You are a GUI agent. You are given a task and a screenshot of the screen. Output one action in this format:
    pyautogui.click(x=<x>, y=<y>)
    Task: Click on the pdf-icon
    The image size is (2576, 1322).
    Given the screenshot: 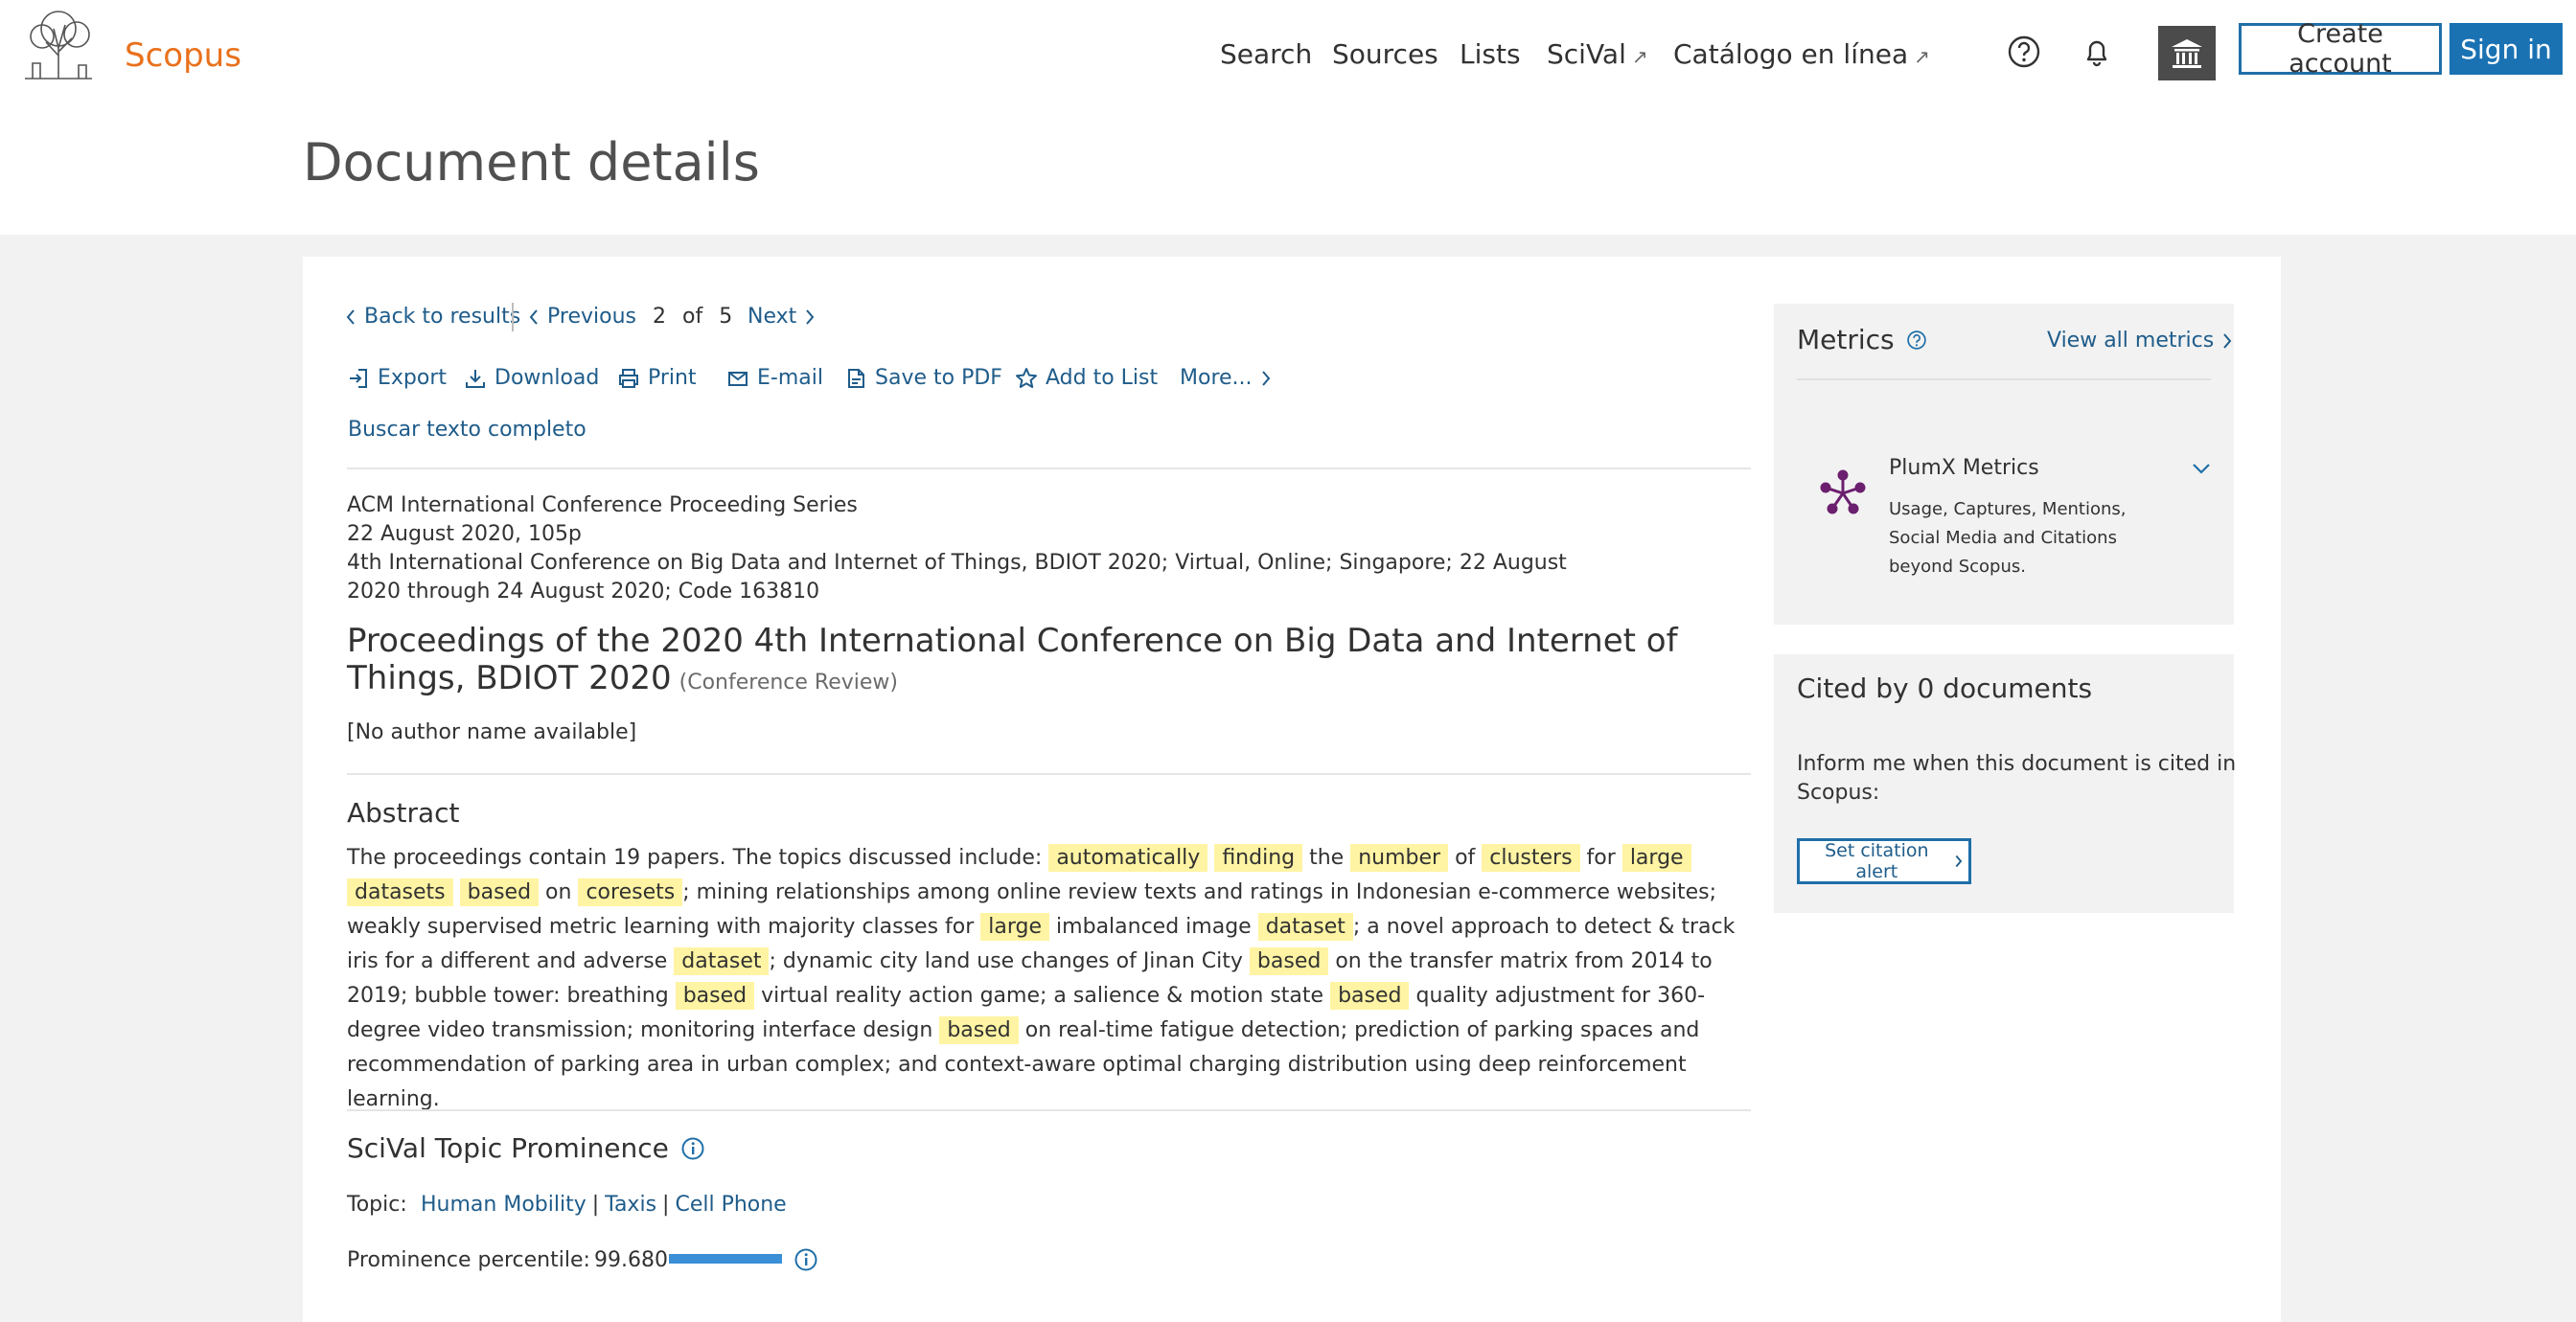 What is the action you would take?
    pyautogui.click(x=856, y=378)
    